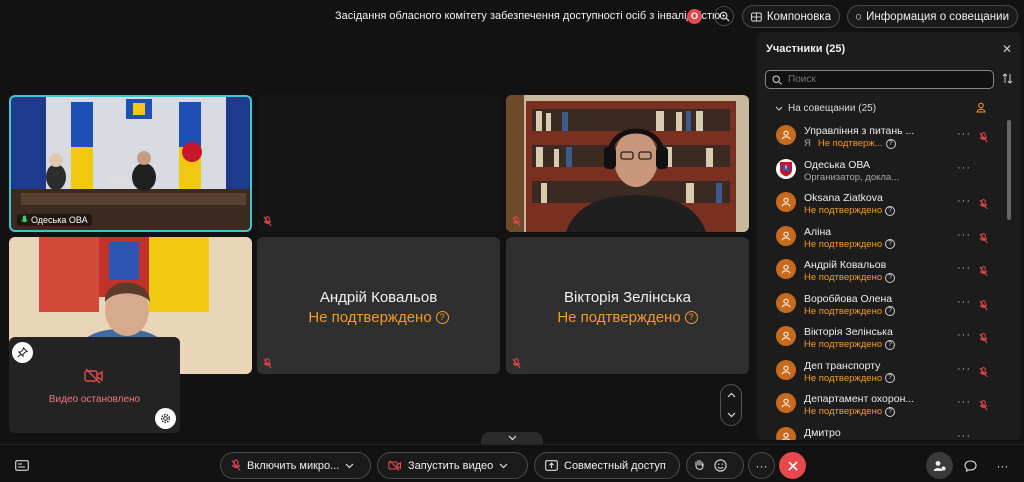  I want to click on zoom-icon, so click(724, 16).